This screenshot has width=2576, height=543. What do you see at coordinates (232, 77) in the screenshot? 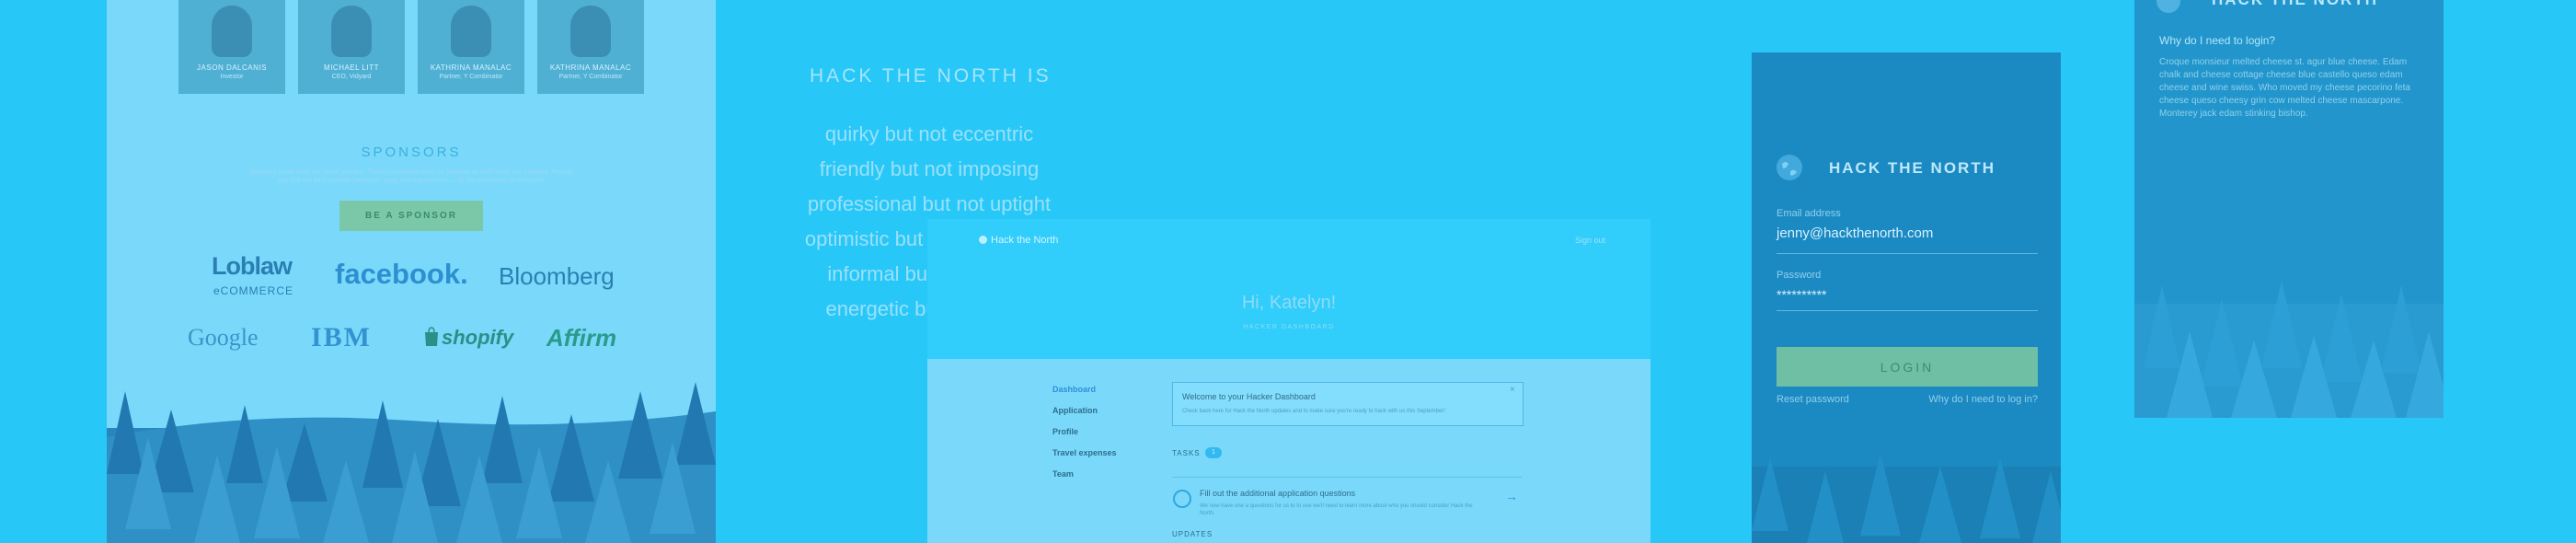
I see `team-role: Investor` at bounding box center [232, 77].